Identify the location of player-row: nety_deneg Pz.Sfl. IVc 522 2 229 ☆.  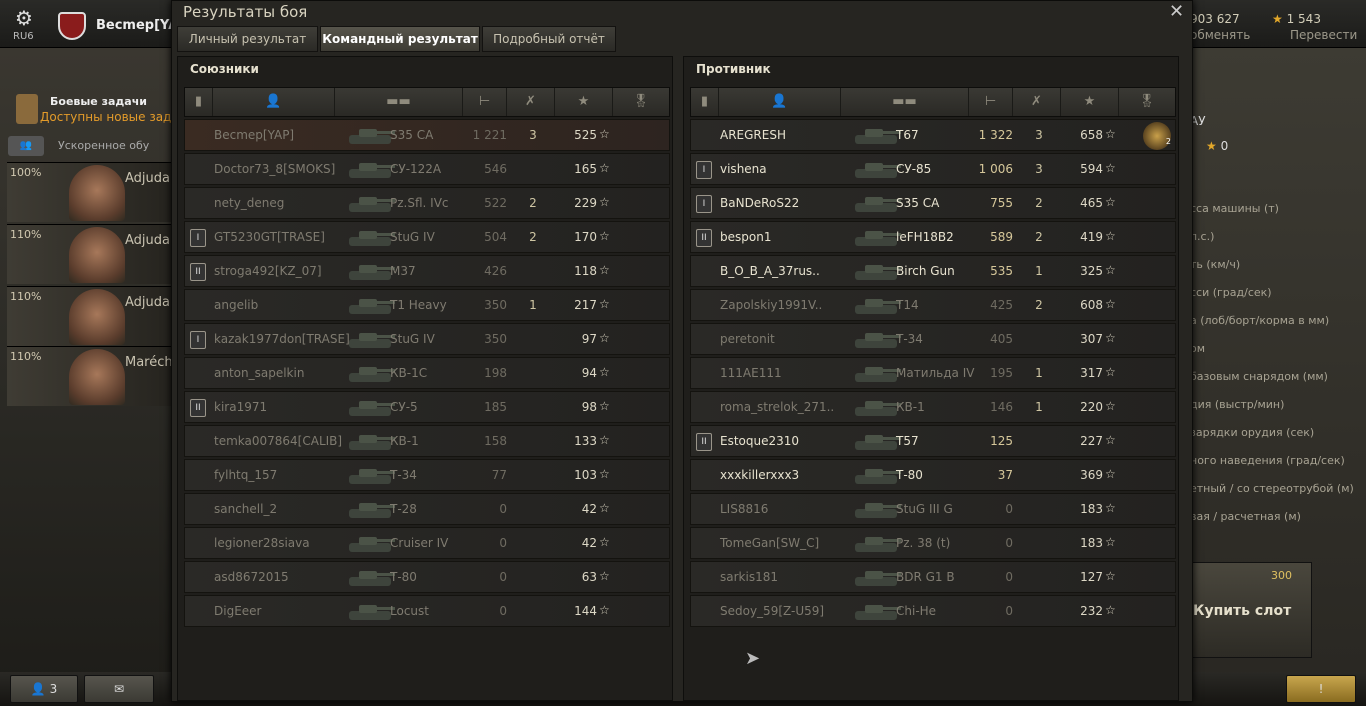
(427, 203).